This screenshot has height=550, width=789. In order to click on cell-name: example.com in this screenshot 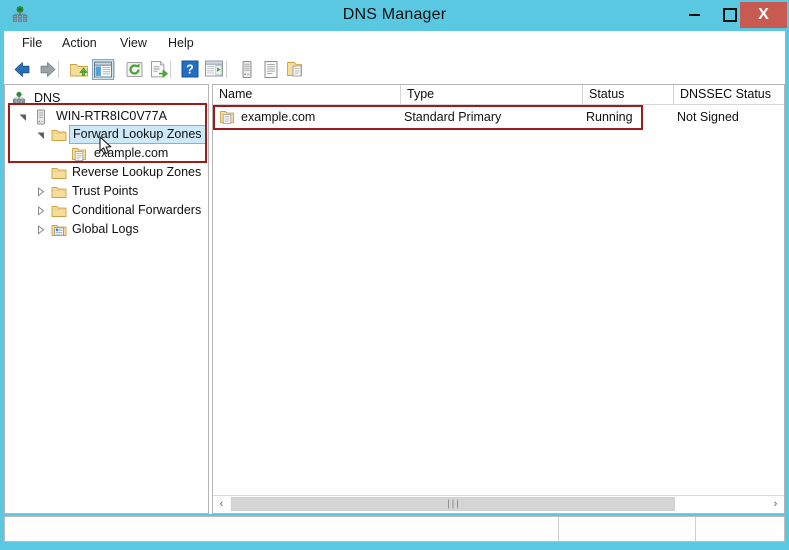, I will do `click(278, 117)`.